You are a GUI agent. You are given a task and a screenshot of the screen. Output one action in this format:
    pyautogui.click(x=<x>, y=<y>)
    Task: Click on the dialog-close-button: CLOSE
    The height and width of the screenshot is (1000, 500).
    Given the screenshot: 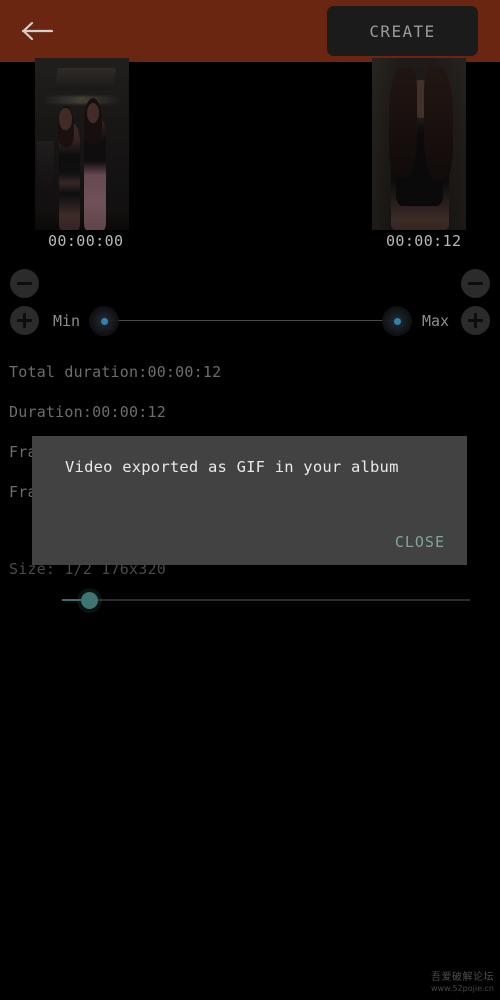 What is the action you would take?
    pyautogui.click(x=420, y=542)
    